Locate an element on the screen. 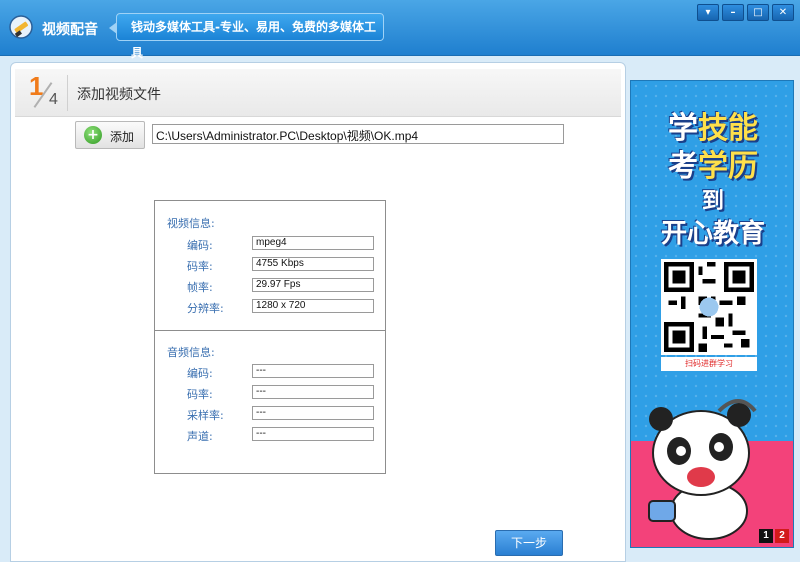  step-divider is located at coordinates (67, 93).